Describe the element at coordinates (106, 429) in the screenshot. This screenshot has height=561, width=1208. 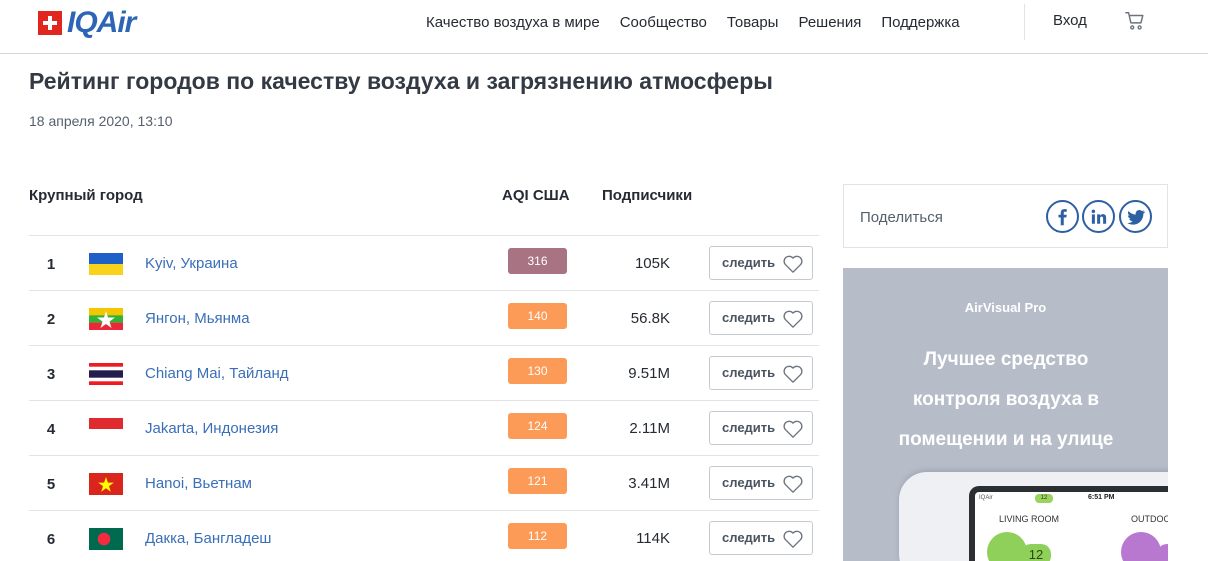
I see `flag-indonesia-icon` at that location.